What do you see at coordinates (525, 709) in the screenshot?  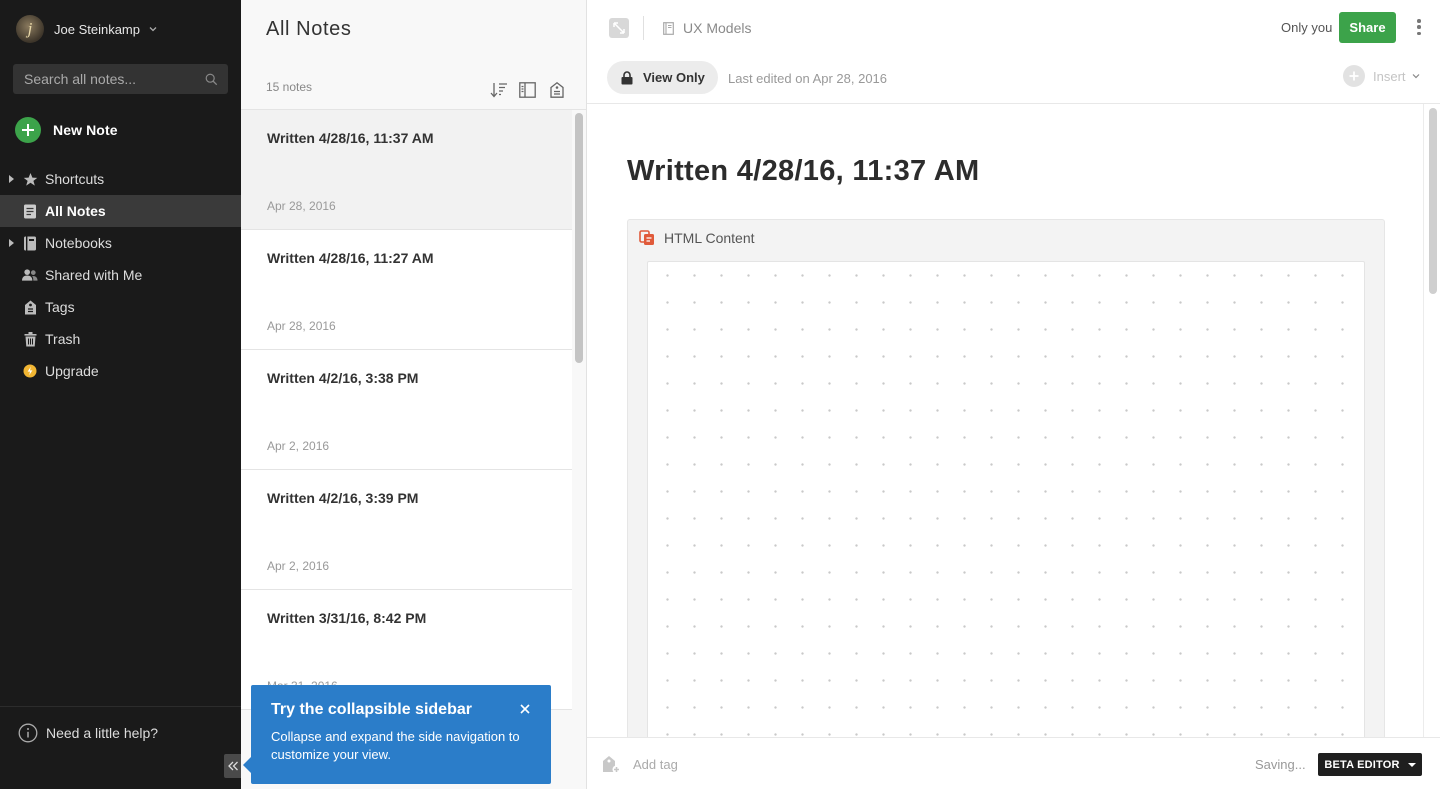 I see `close-icon` at bounding box center [525, 709].